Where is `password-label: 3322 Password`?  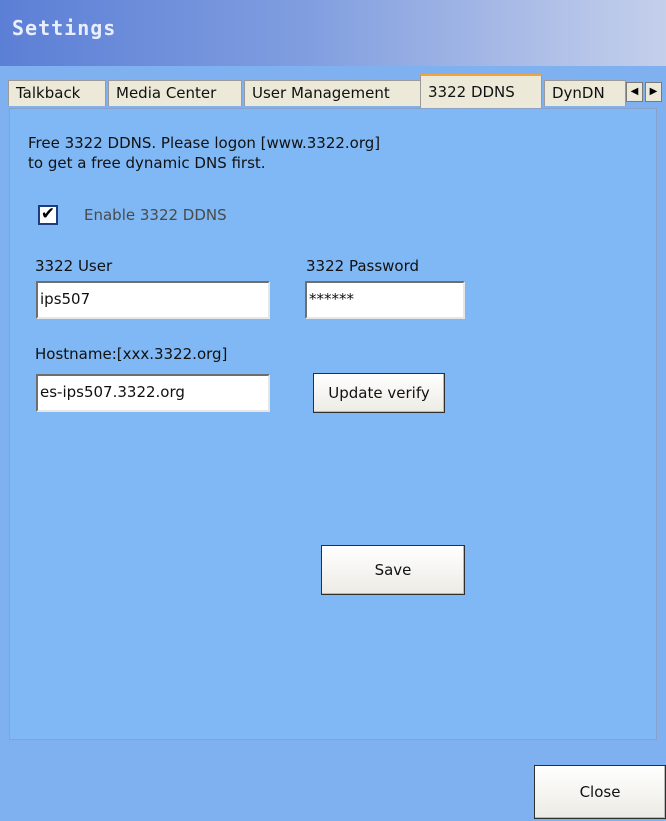
password-label: 3322 Password is located at coordinates (363, 266).